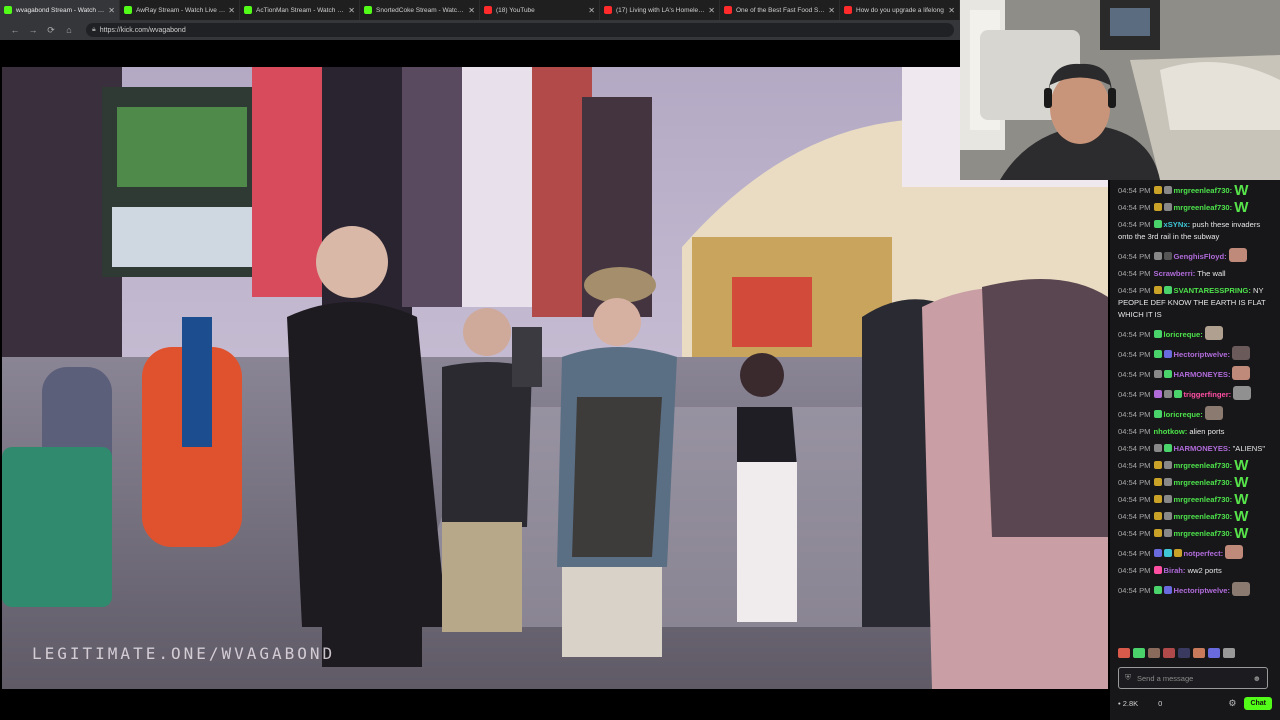 The image size is (1280, 720). What do you see at coordinates (69, 30) in the screenshot?
I see `home-icon: ⌂` at bounding box center [69, 30].